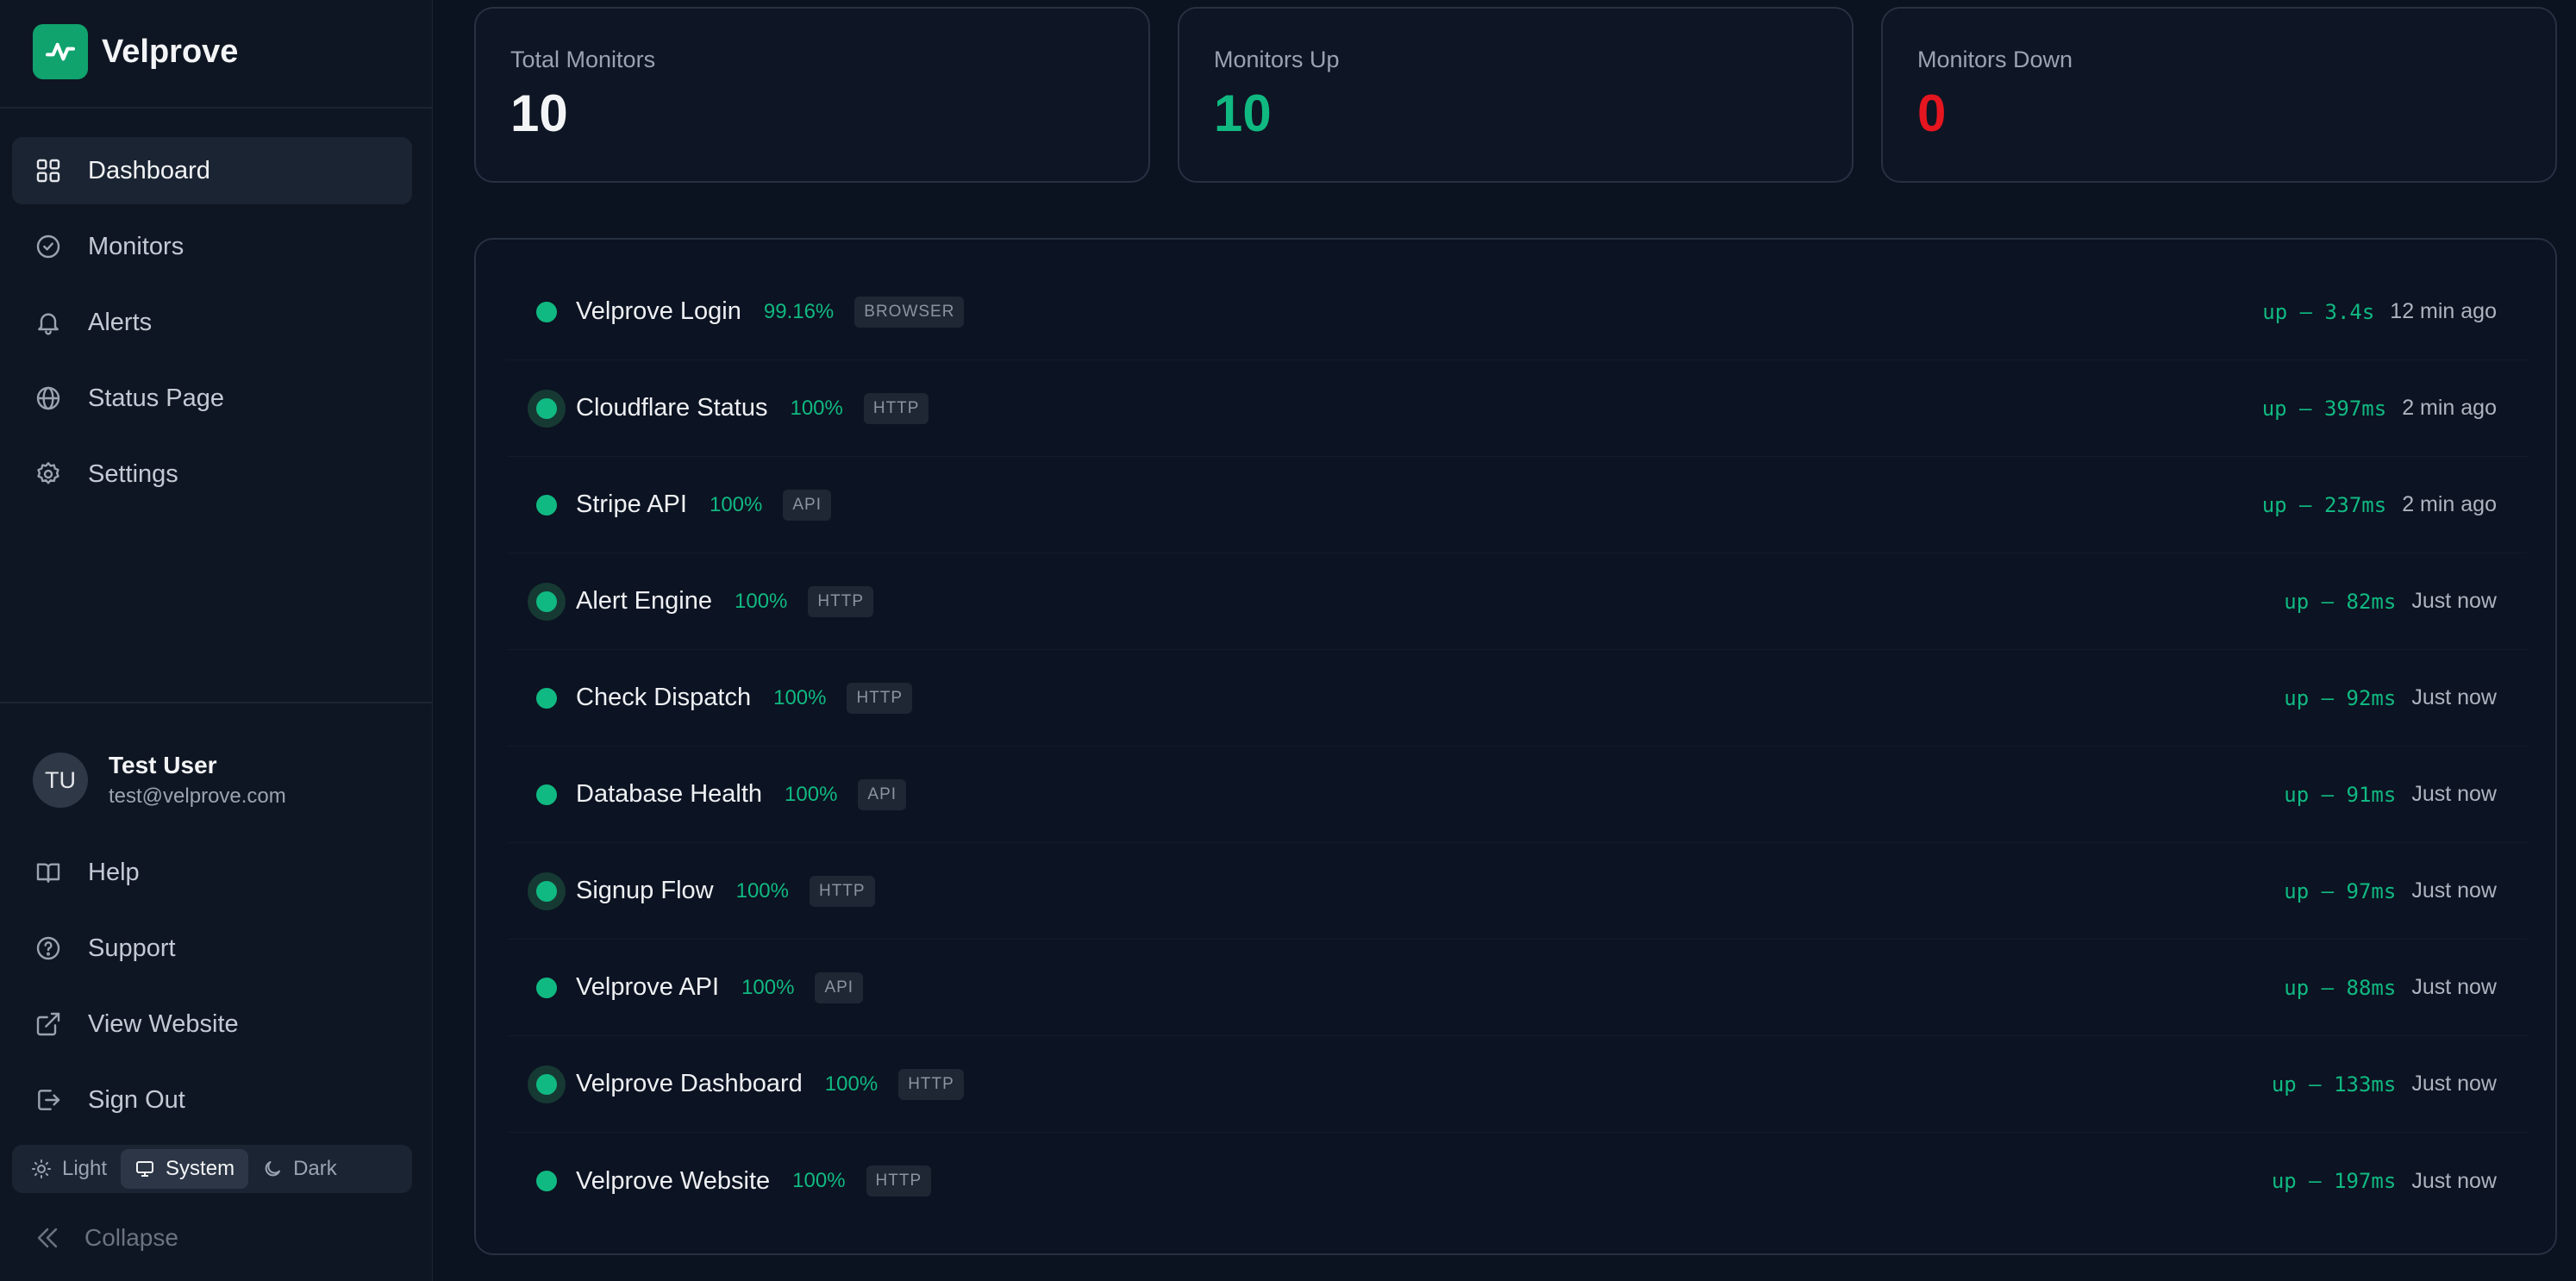 The width and height of the screenshot is (2576, 1281). Describe the element at coordinates (273, 1169) in the screenshot. I see `moon-icon` at that location.